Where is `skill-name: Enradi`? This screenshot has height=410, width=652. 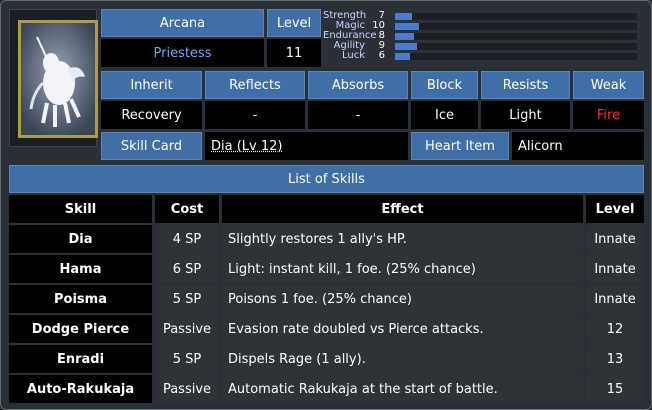 skill-name: Enradi is located at coordinates (80, 359).